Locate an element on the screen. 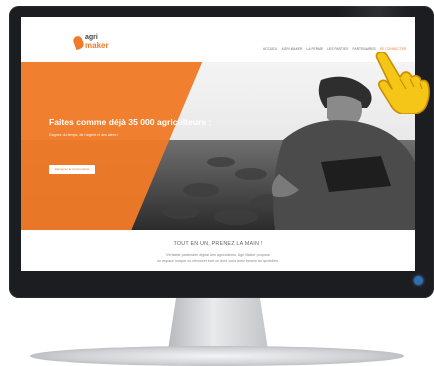 The width and height of the screenshot is (434, 366). logo-text-agri: agri is located at coordinates (91, 37).